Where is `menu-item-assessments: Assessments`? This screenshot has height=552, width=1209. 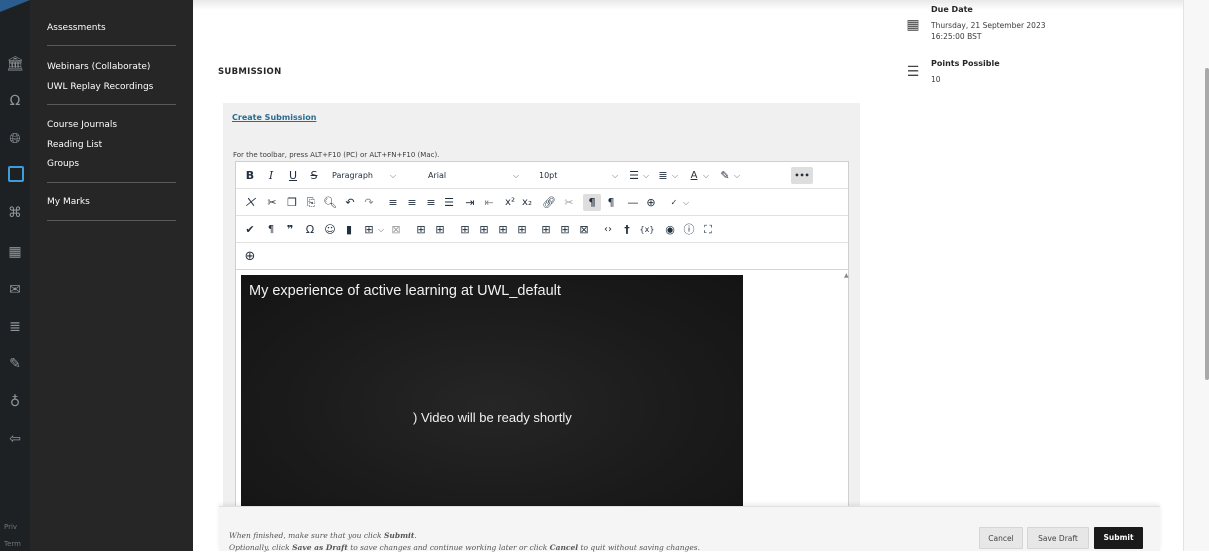
menu-item-assessments: Assessments is located at coordinates (76, 28).